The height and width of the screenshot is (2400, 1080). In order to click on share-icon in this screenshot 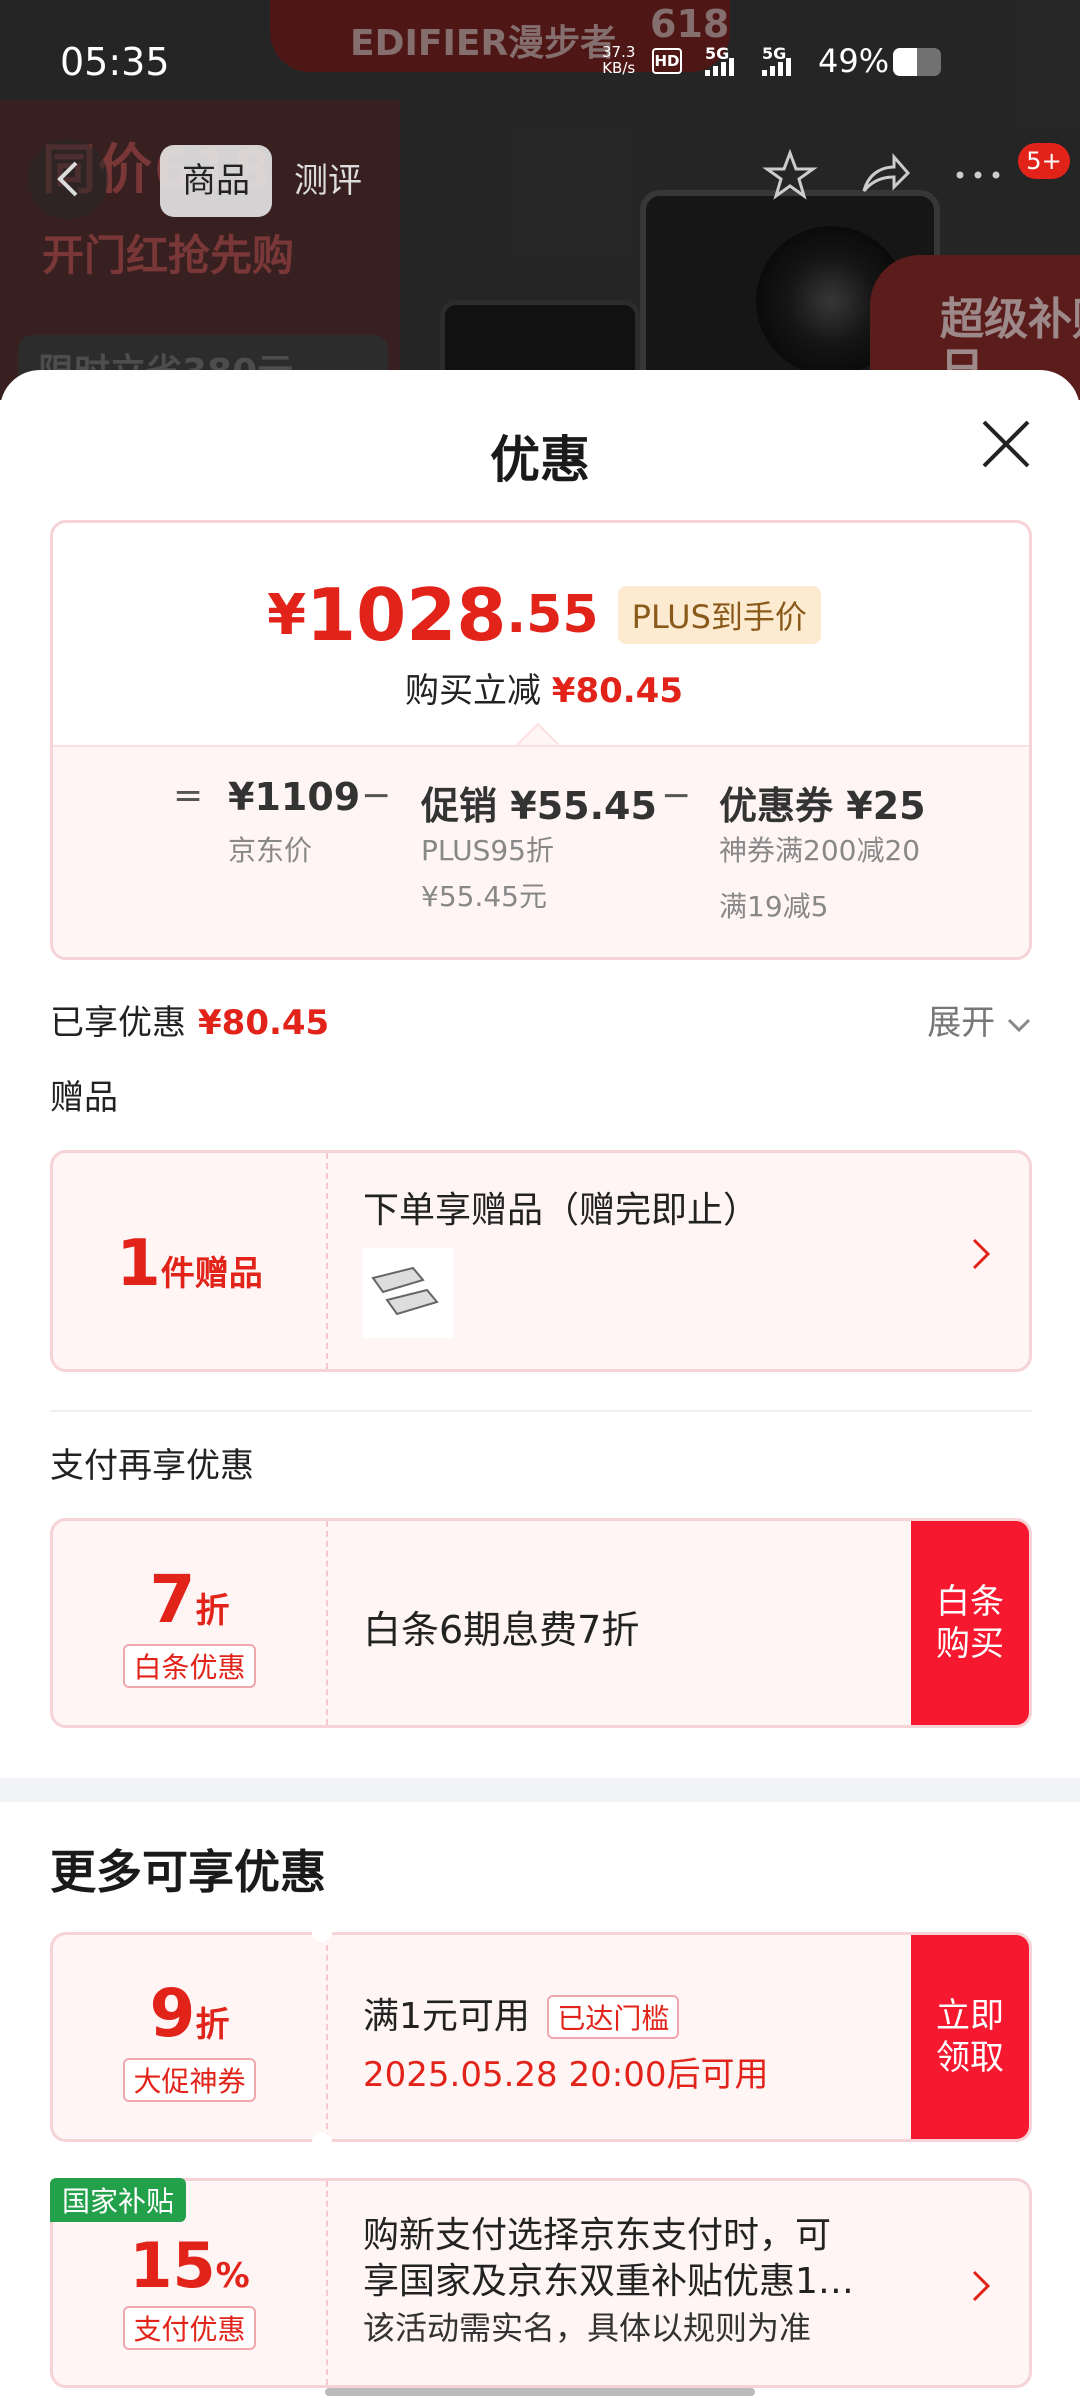, I will do `click(884, 175)`.